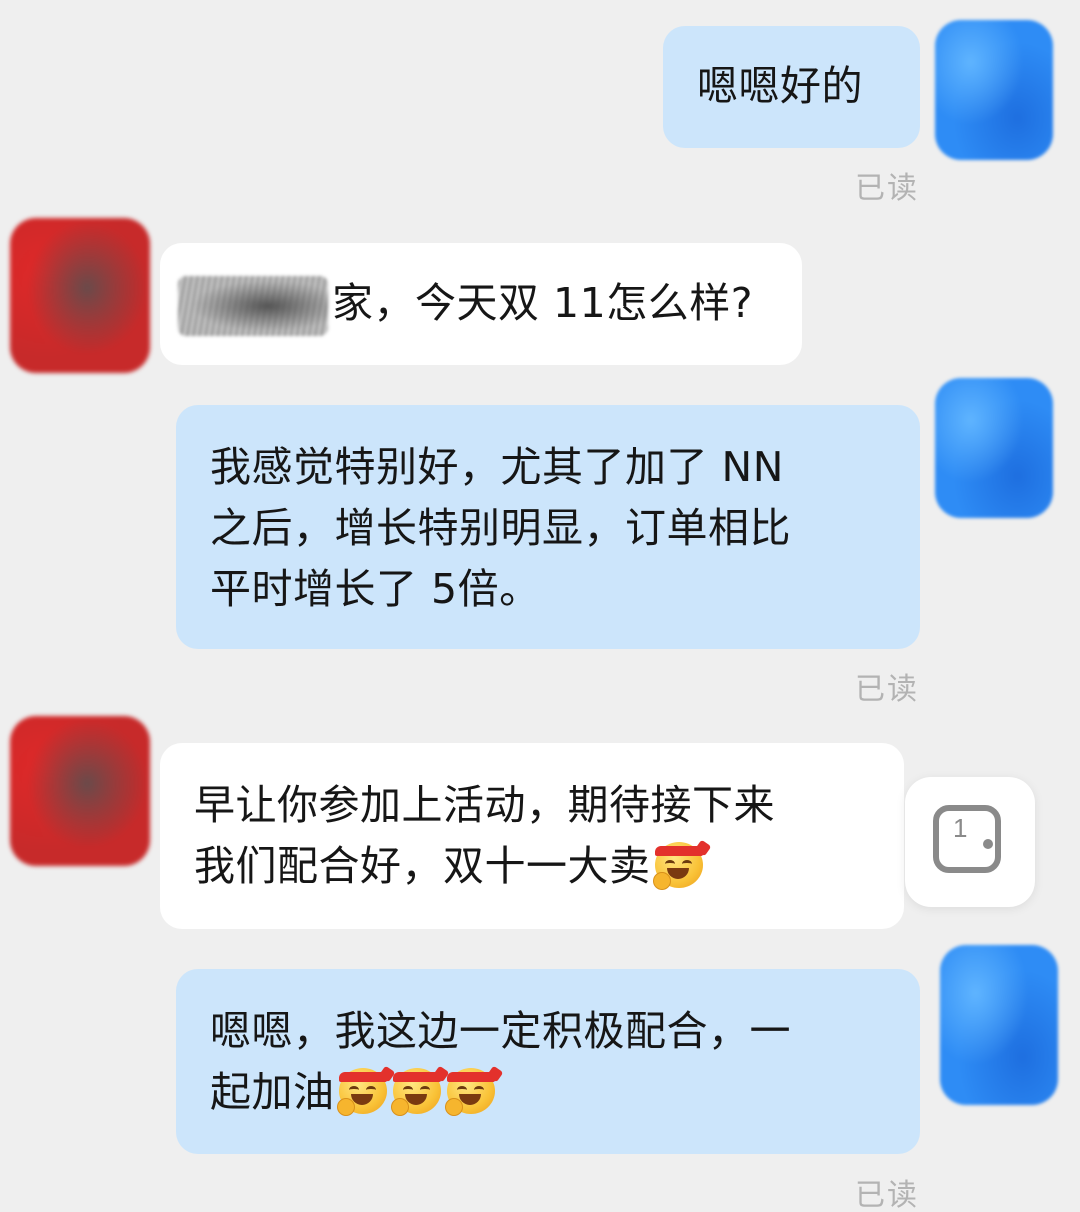 This screenshot has height=1212, width=1080. I want to click on message-bubble-sent: 嗯嗯，我这边一定积极配合，一 起加油, so click(548, 1061).